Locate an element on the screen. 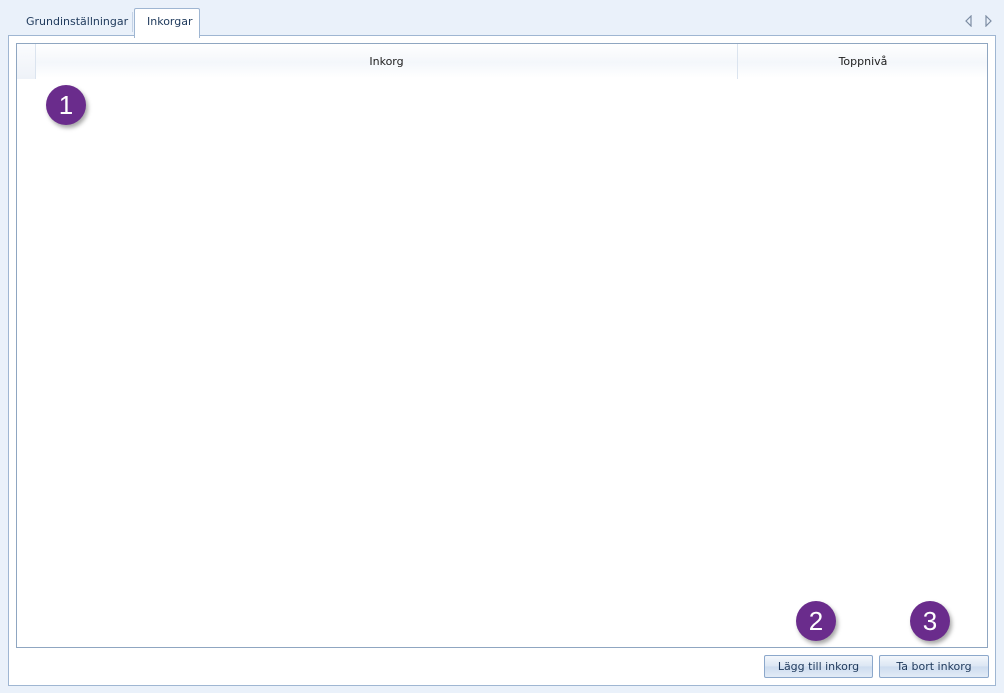 The width and height of the screenshot is (1004, 693). tab-inkorgar: Inkorgar is located at coordinates (167, 23).